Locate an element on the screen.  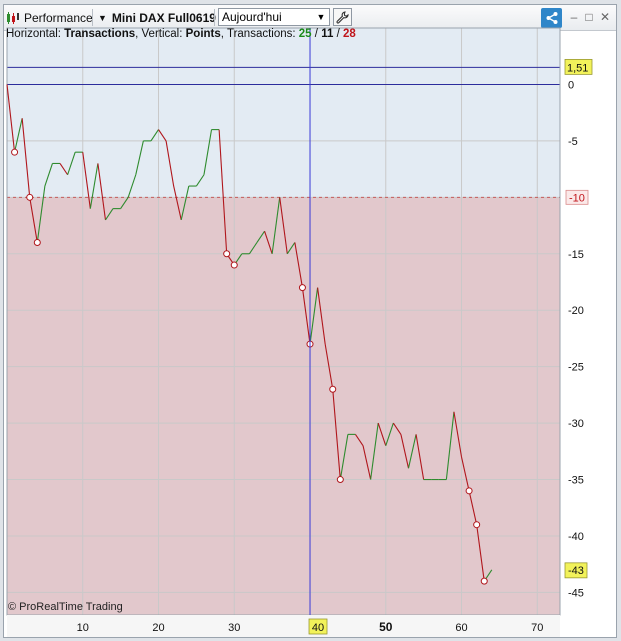
restore-button: □ is located at coordinates (589, 17).